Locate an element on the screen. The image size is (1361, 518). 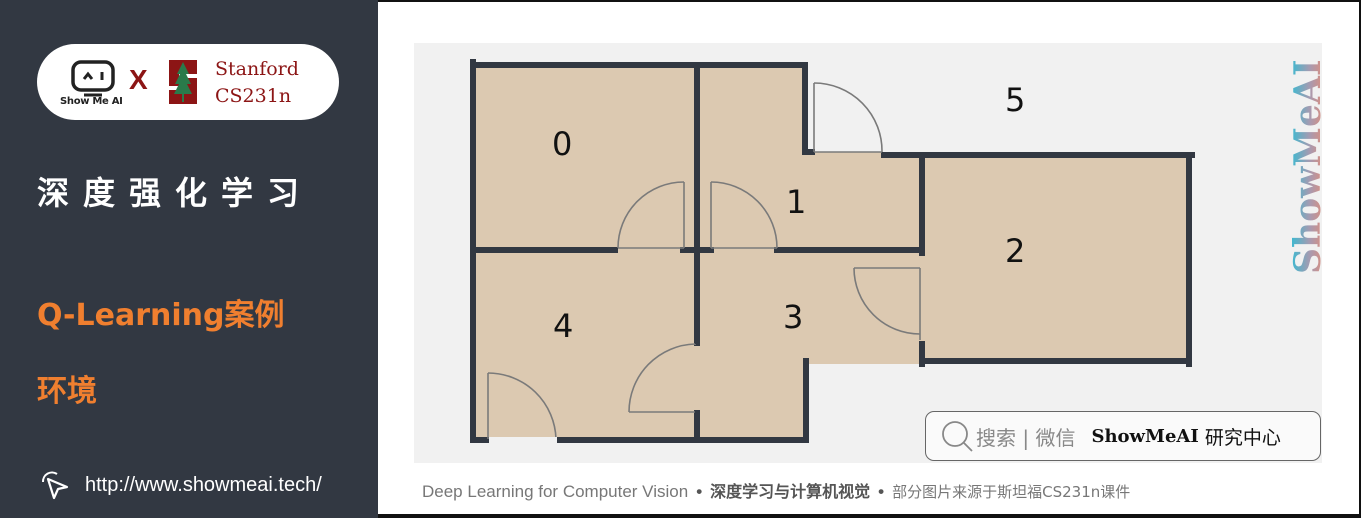
bottom-border is located at coordinates (869, 516).